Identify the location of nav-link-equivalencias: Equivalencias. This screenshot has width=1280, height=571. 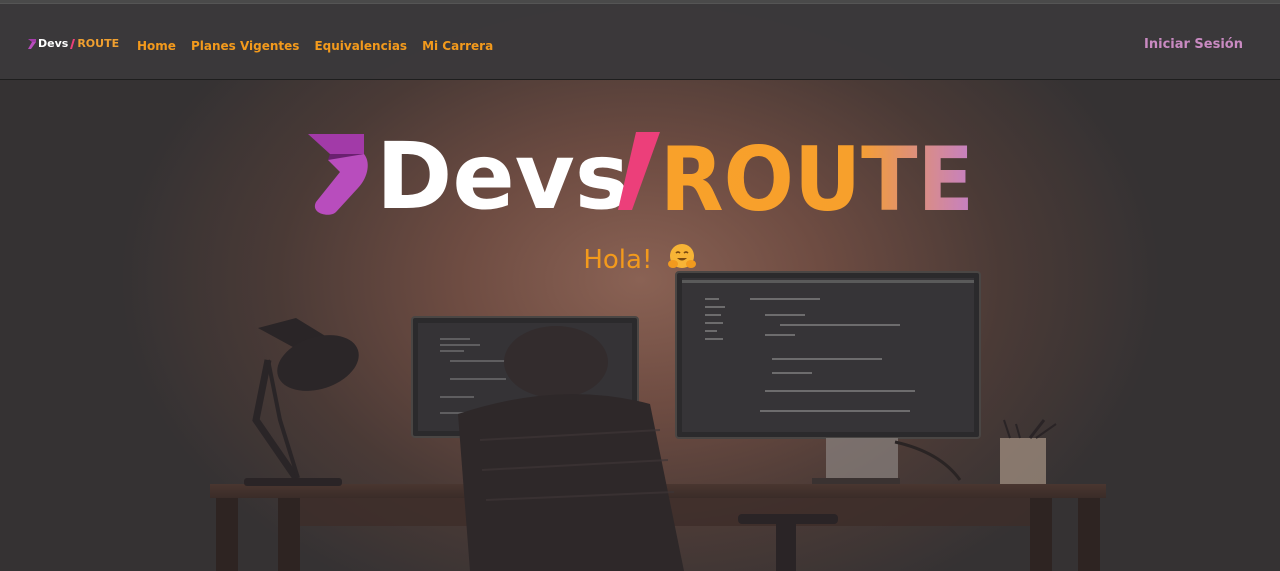
(360, 46).